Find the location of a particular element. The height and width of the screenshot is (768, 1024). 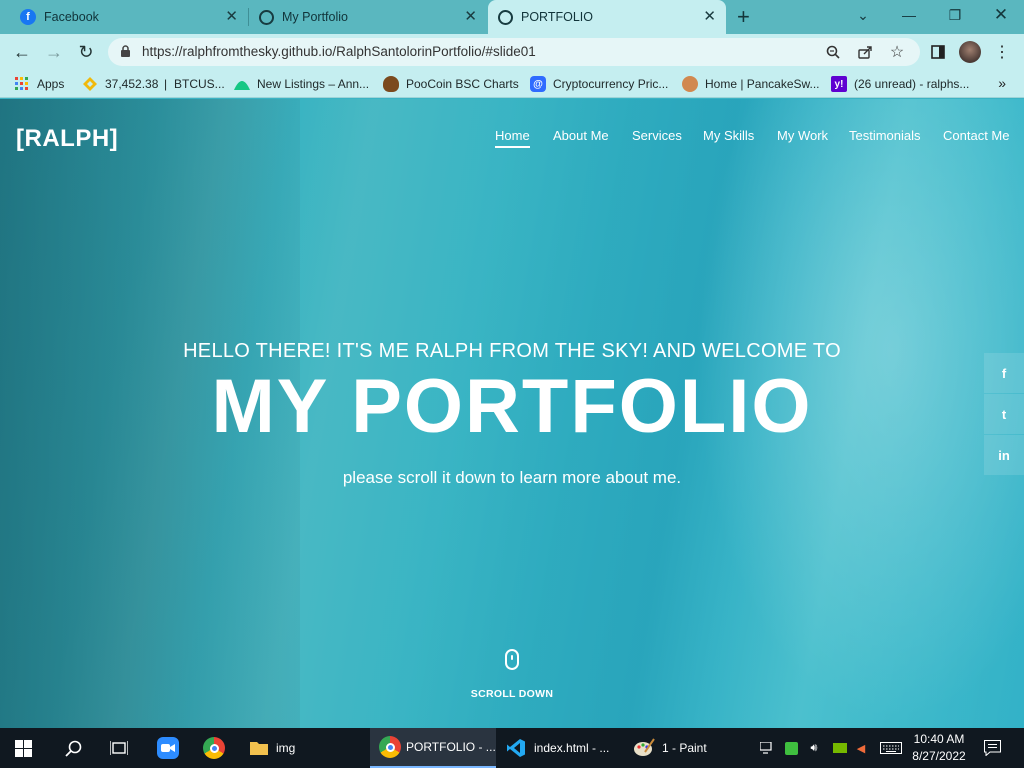

media-icon is located at coordinates (791, 748).